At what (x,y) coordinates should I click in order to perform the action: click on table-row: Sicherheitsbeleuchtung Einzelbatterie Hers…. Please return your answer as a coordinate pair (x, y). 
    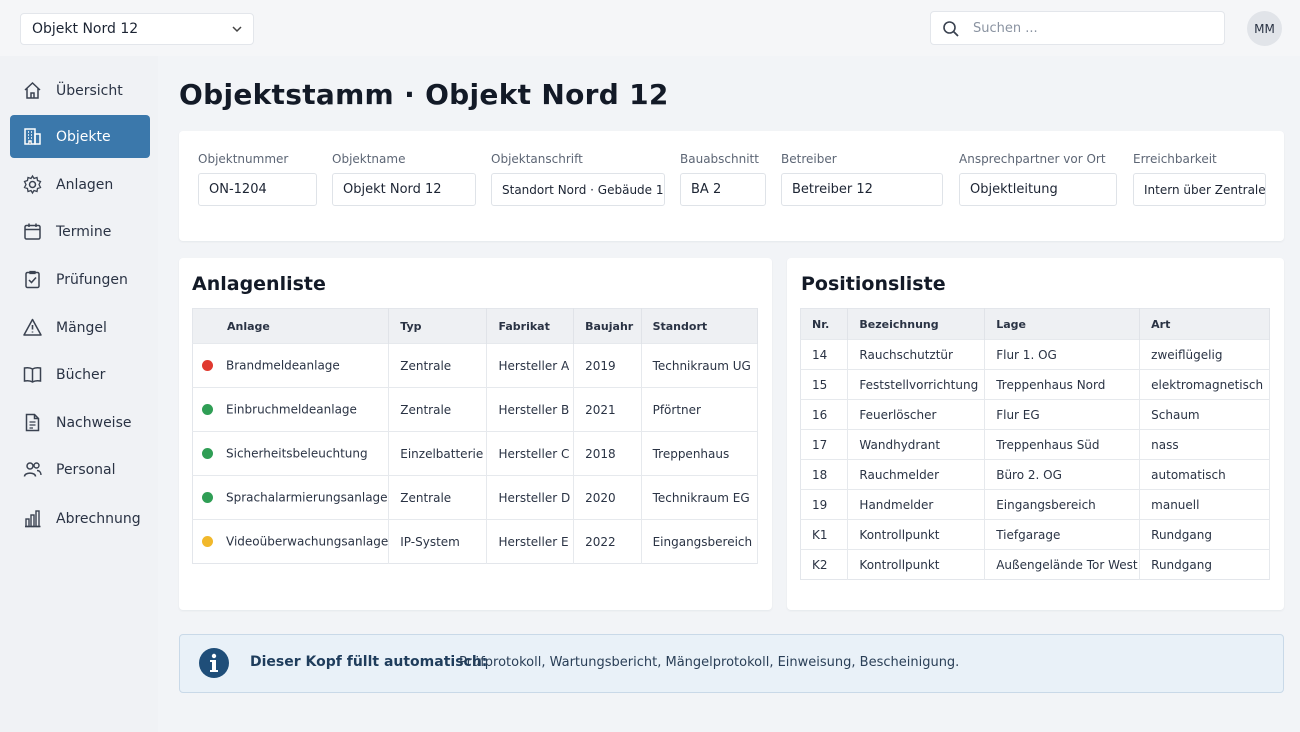
    Looking at the image, I should click on (475, 453).